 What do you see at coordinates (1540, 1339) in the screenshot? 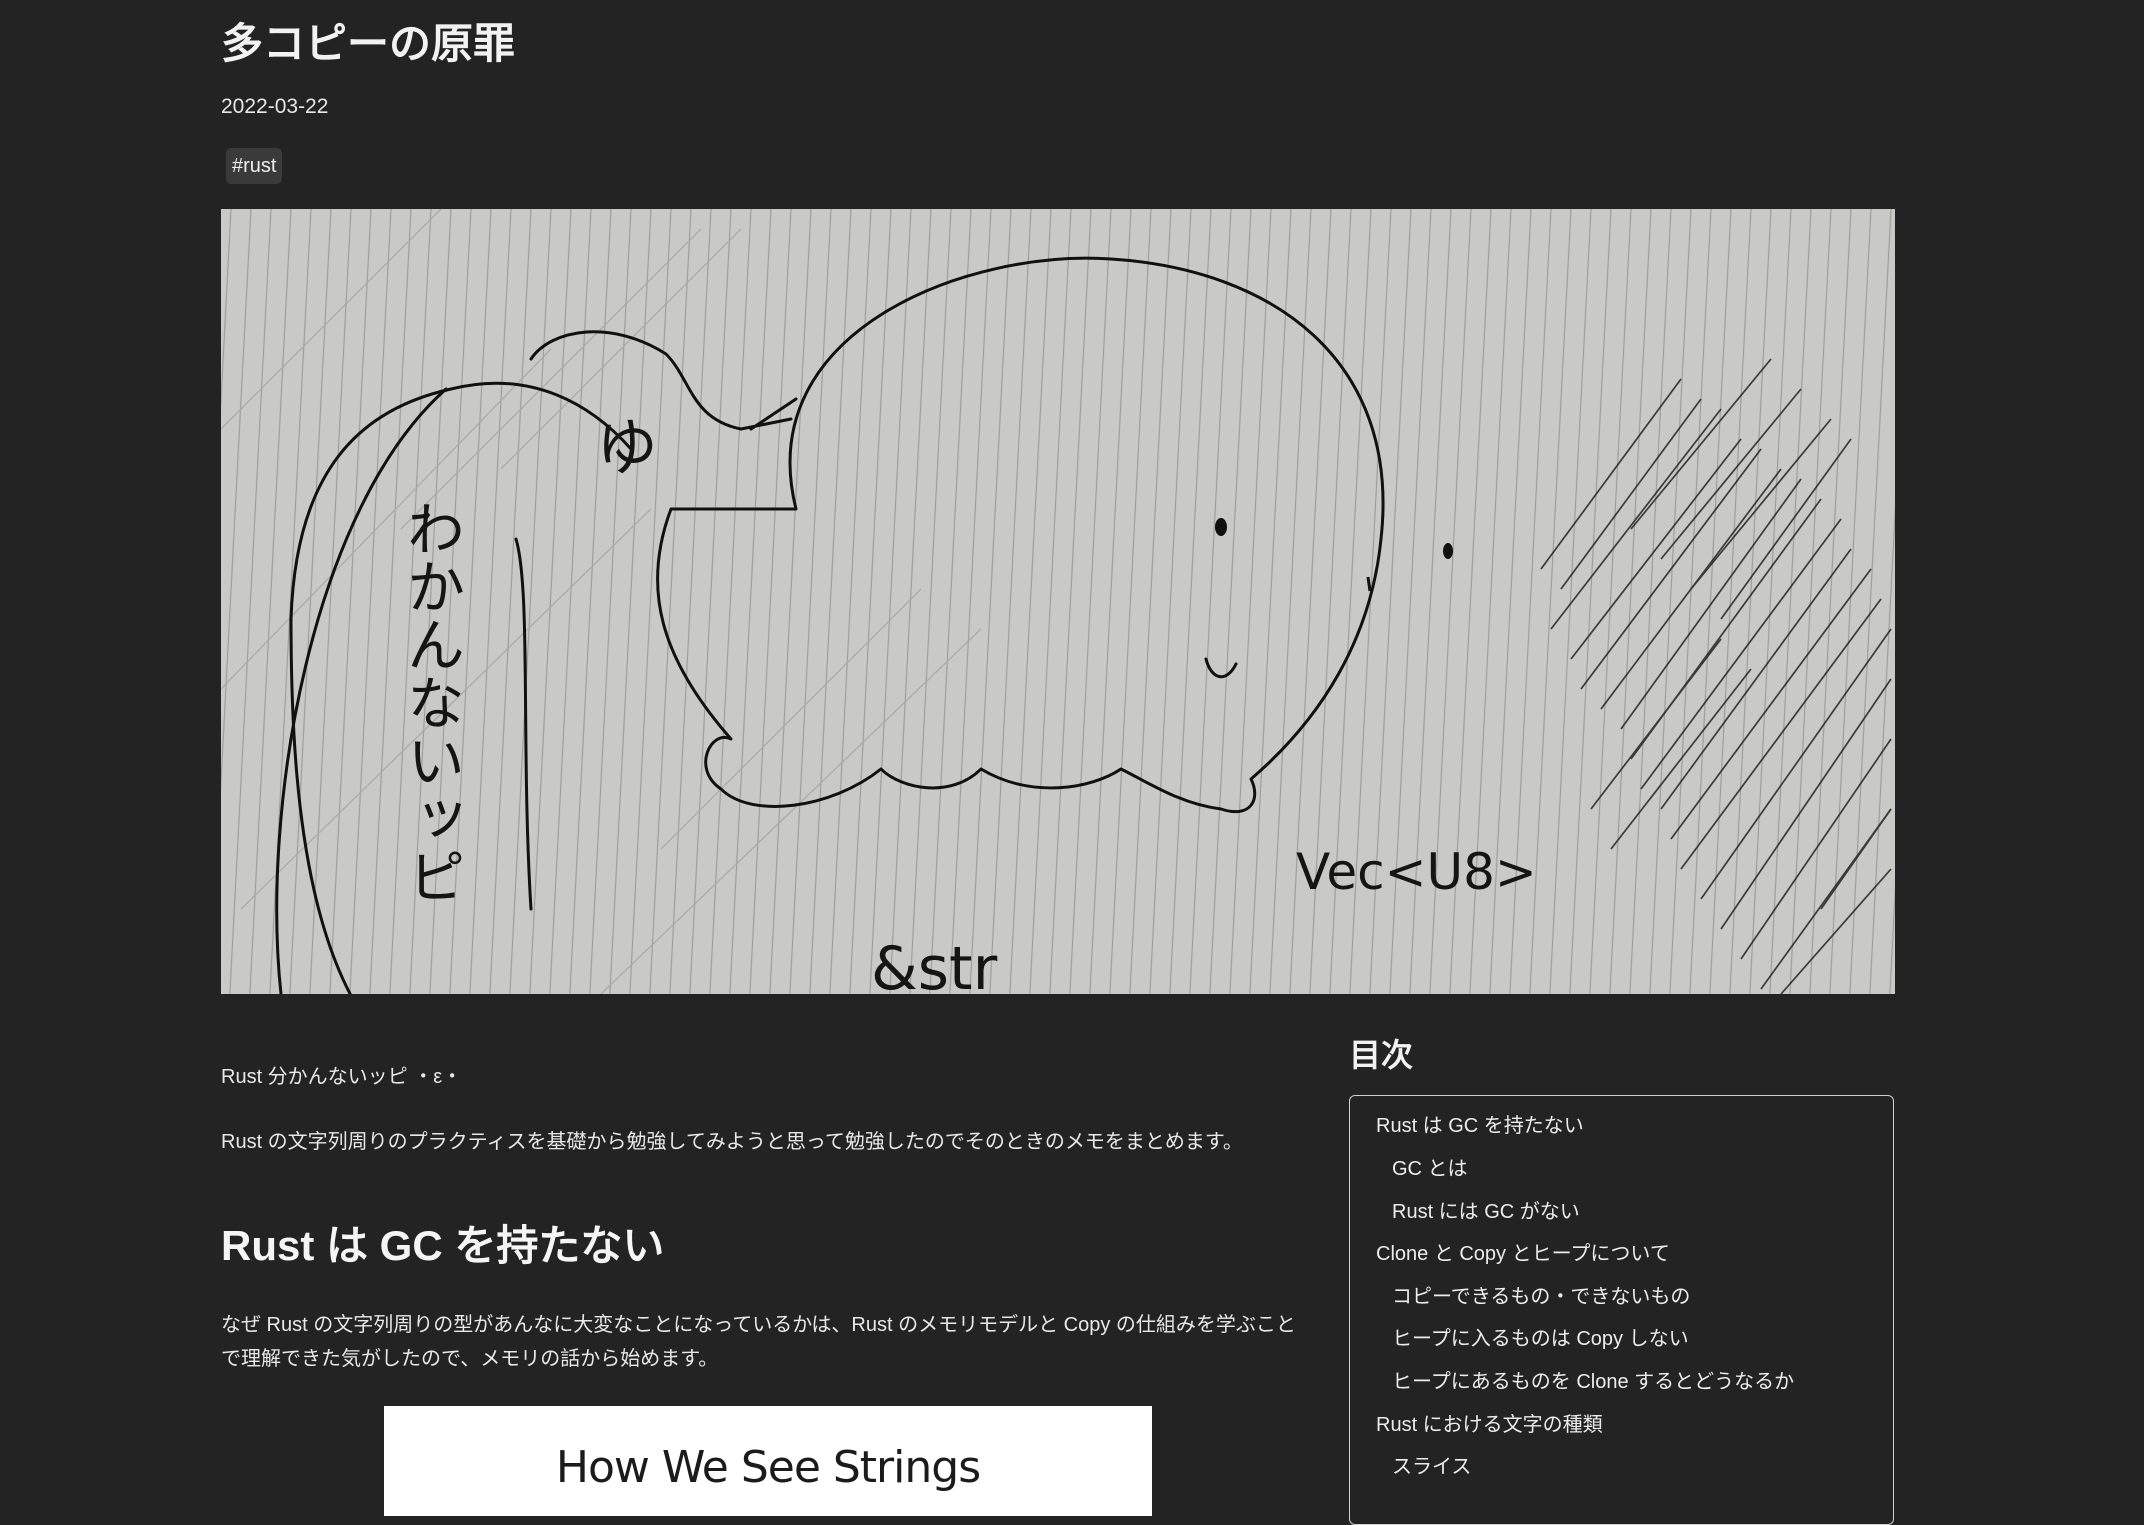
I see `toc-item-heap-no-copy: ヒープに入るものは Copy しない` at bounding box center [1540, 1339].